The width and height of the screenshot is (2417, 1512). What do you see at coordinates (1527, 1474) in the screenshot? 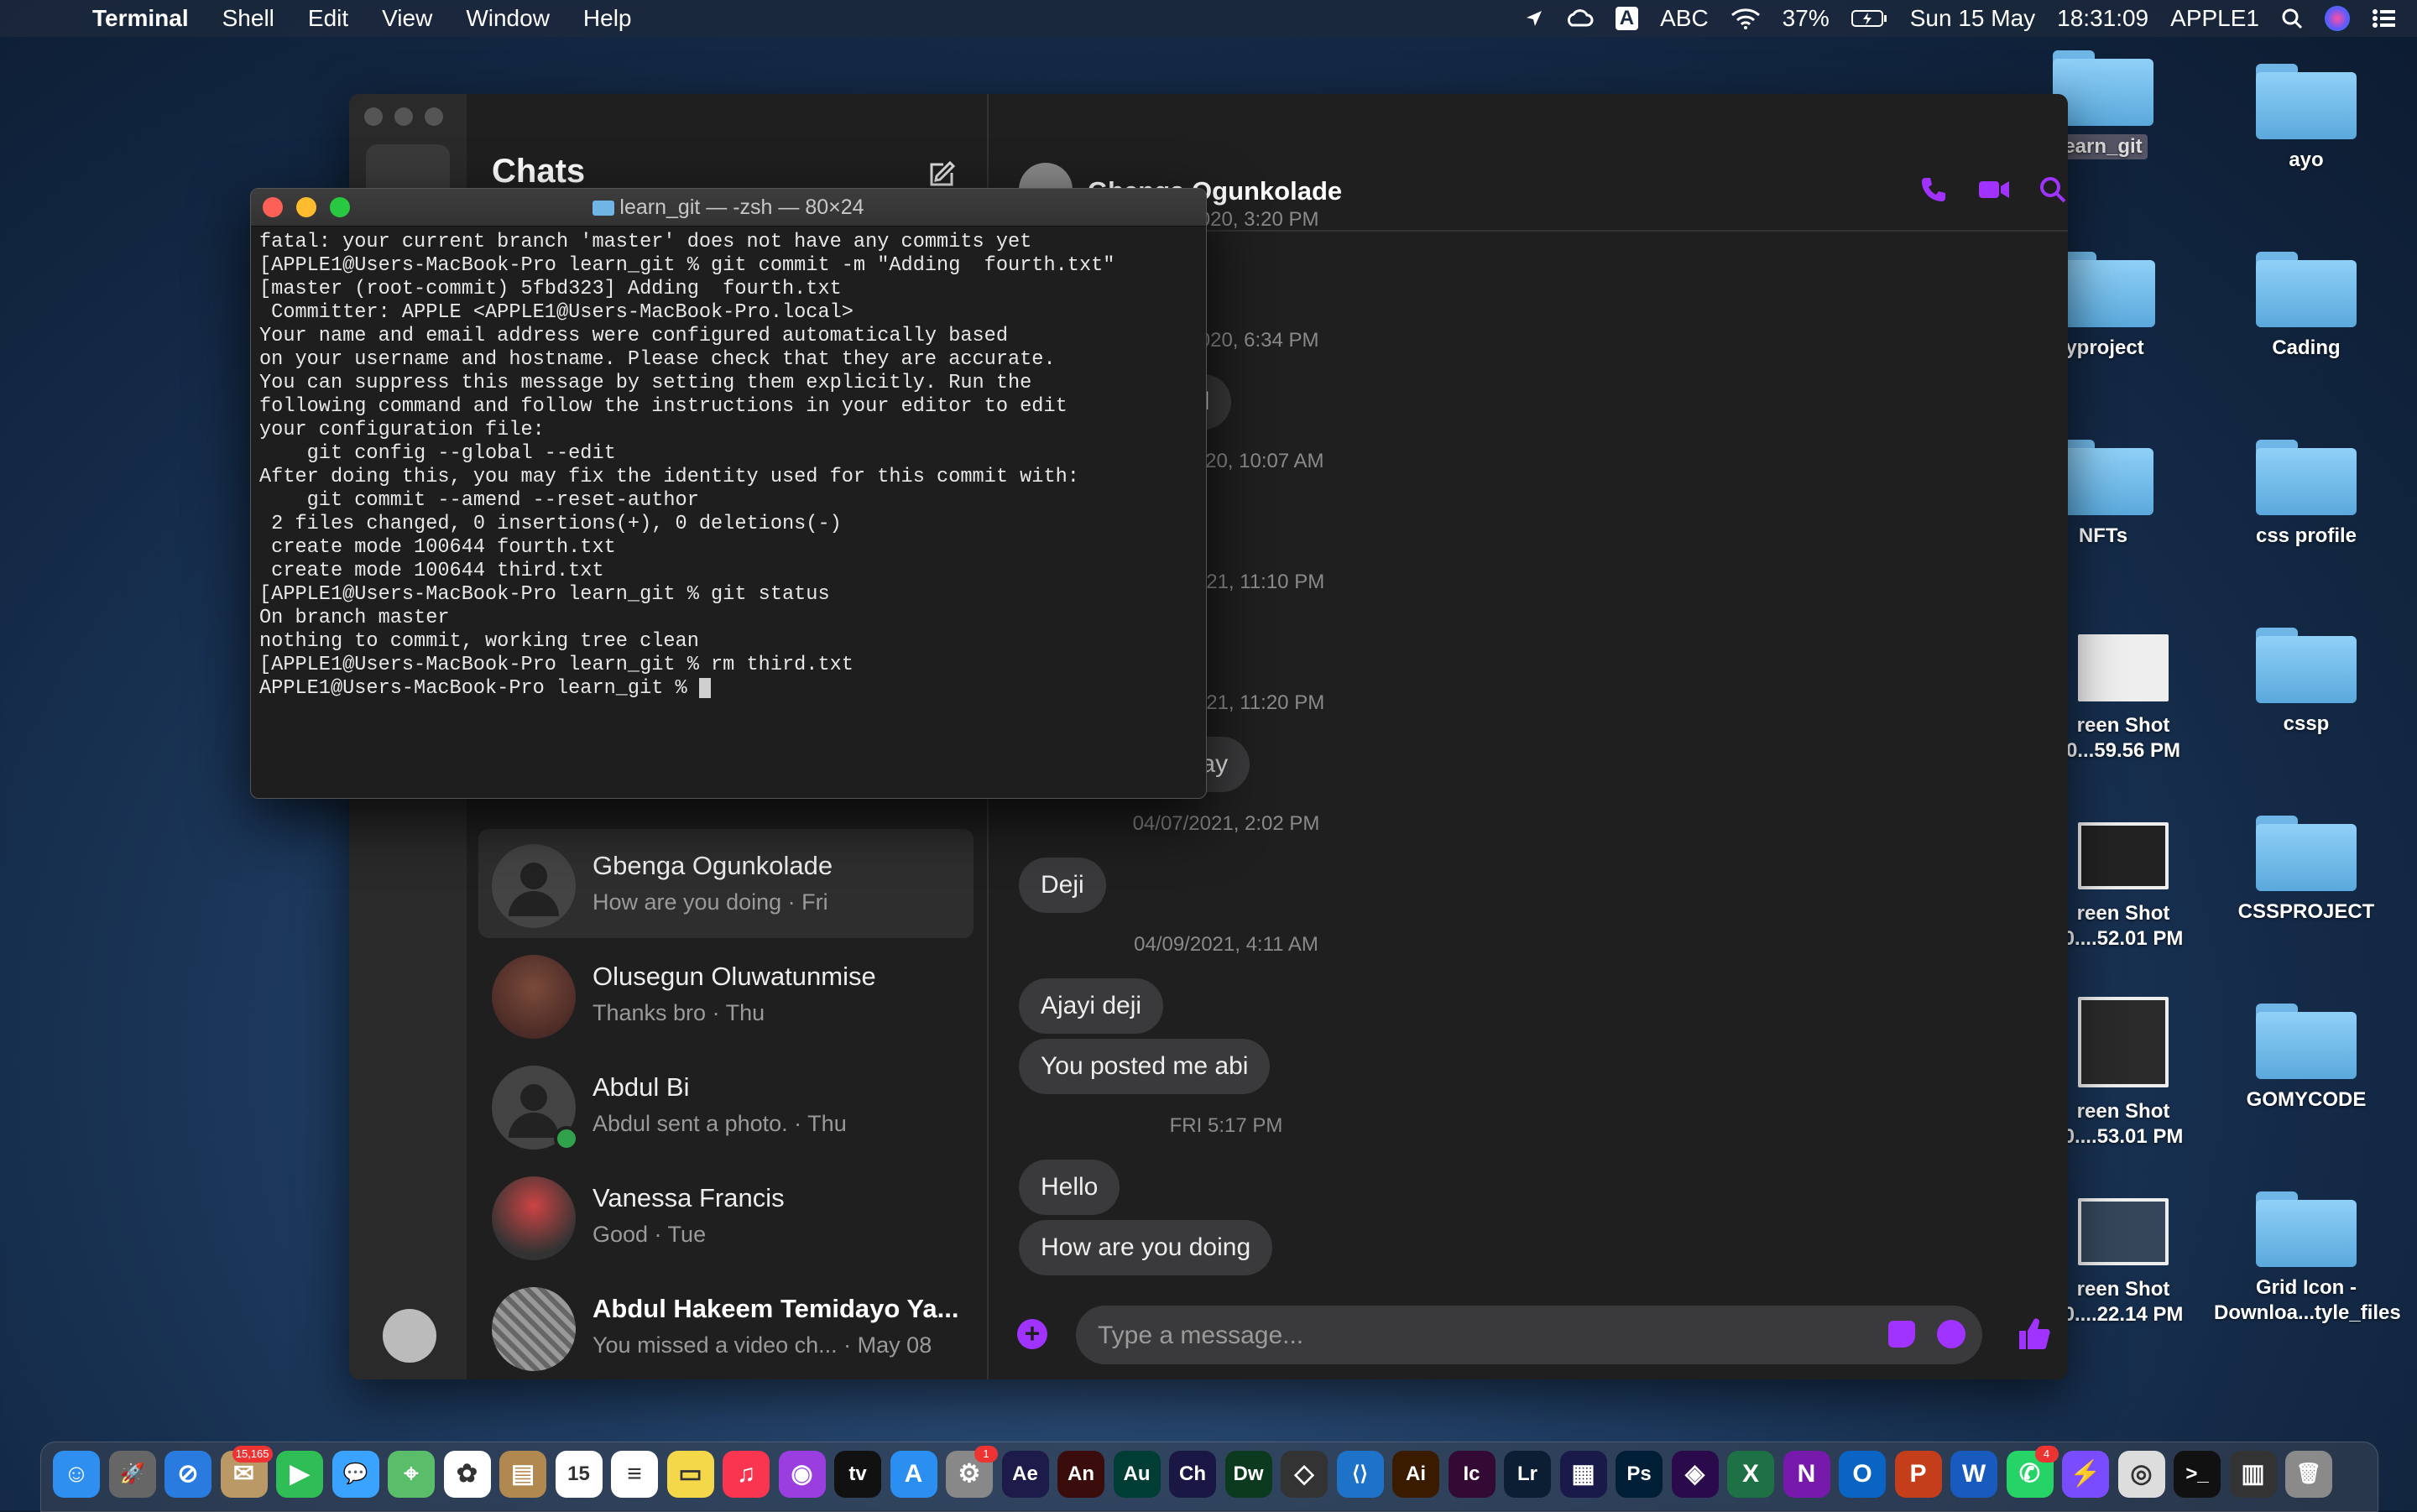
I see `dock-lightroom-icon: Lr` at bounding box center [1527, 1474].